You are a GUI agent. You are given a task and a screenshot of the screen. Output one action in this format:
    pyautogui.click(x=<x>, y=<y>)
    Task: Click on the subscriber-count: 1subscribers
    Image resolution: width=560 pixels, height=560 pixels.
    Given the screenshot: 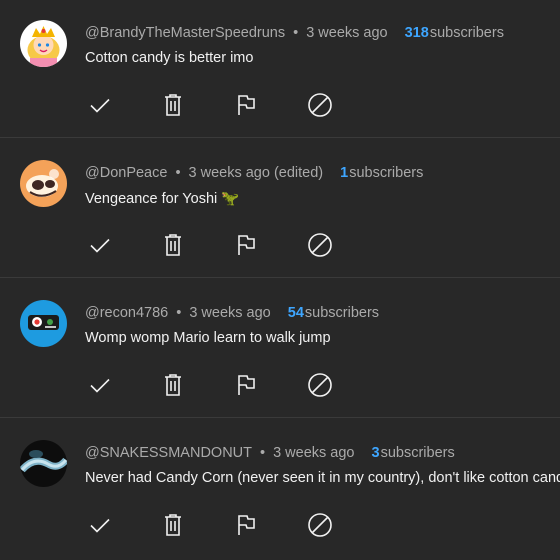 What is the action you would take?
    pyautogui.click(x=381, y=173)
    